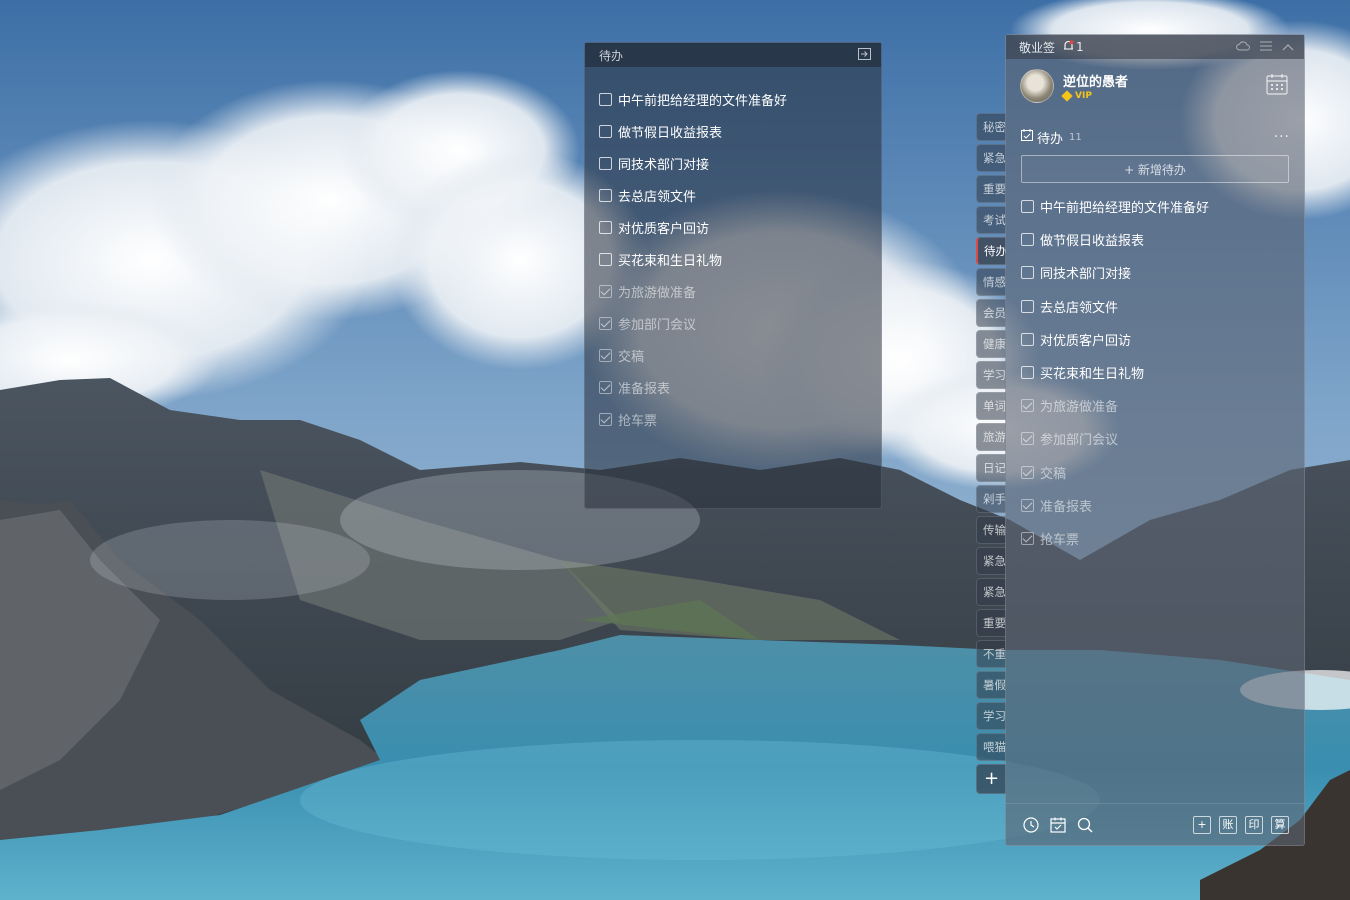  What do you see at coordinates (991, 779) in the screenshot?
I see `add-category-button: +` at bounding box center [991, 779].